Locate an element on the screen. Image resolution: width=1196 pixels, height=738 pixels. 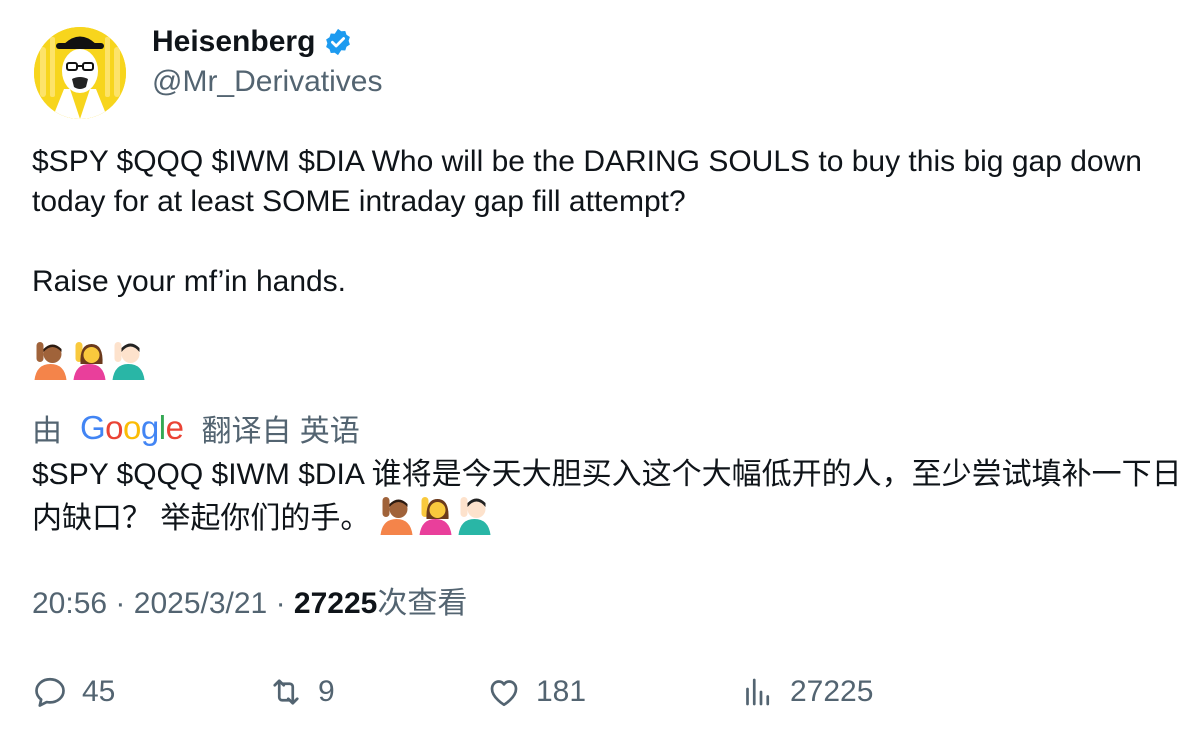
view-count-label: 次查看 is located at coordinates (422, 603).